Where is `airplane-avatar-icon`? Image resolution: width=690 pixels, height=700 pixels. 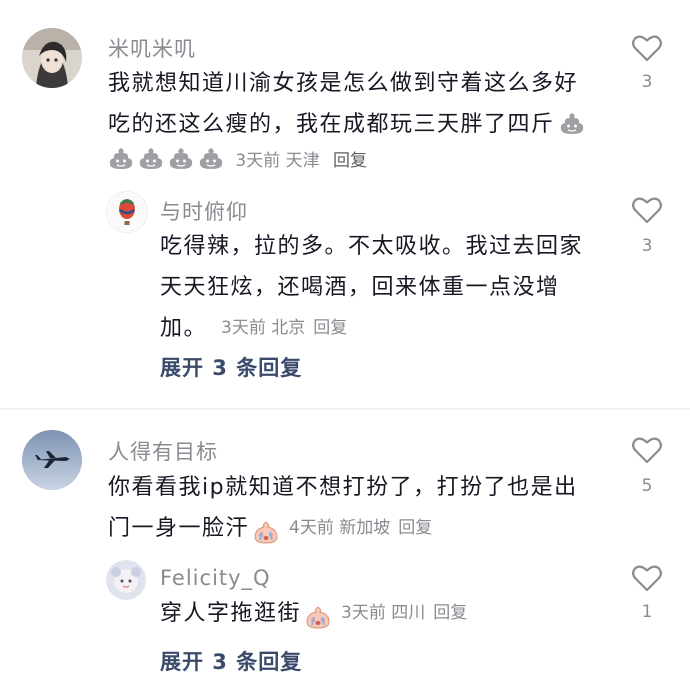
airplane-avatar-icon is located at coordinates (52, 460).